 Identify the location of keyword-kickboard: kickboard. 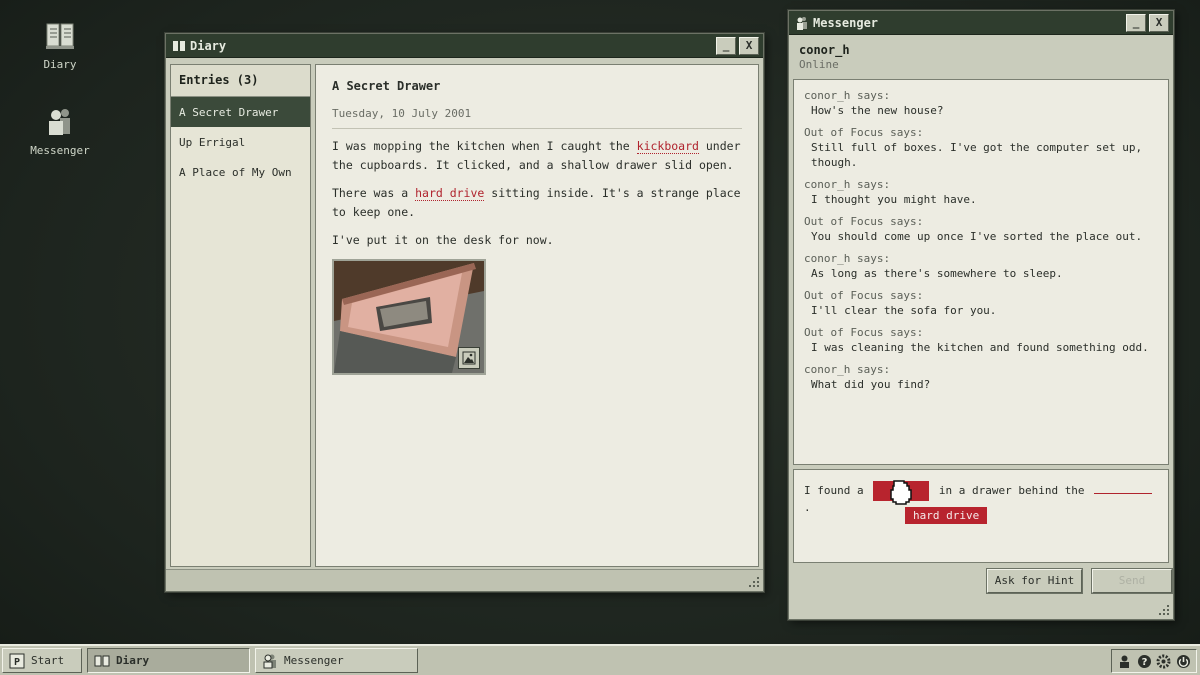
(667, 146).